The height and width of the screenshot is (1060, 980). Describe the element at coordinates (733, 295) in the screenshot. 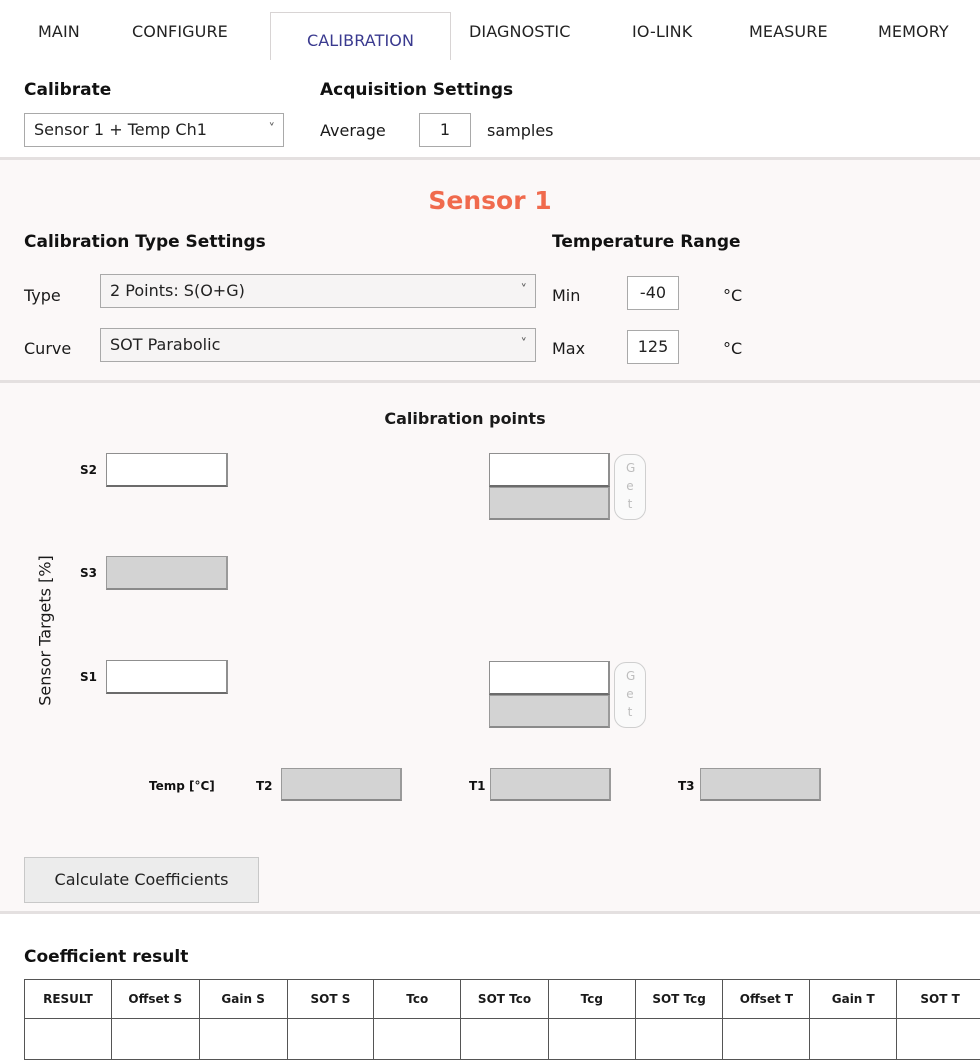

I see `min-unit: °C` at that location.